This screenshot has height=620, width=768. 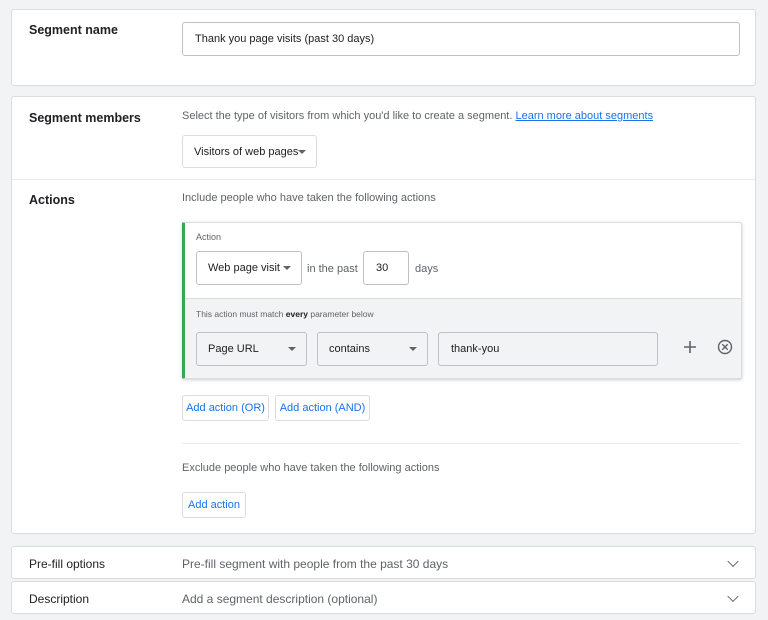 I want to click on segment-name-input: Thank you page visits (past 30 days), so click(x=461, y=39).